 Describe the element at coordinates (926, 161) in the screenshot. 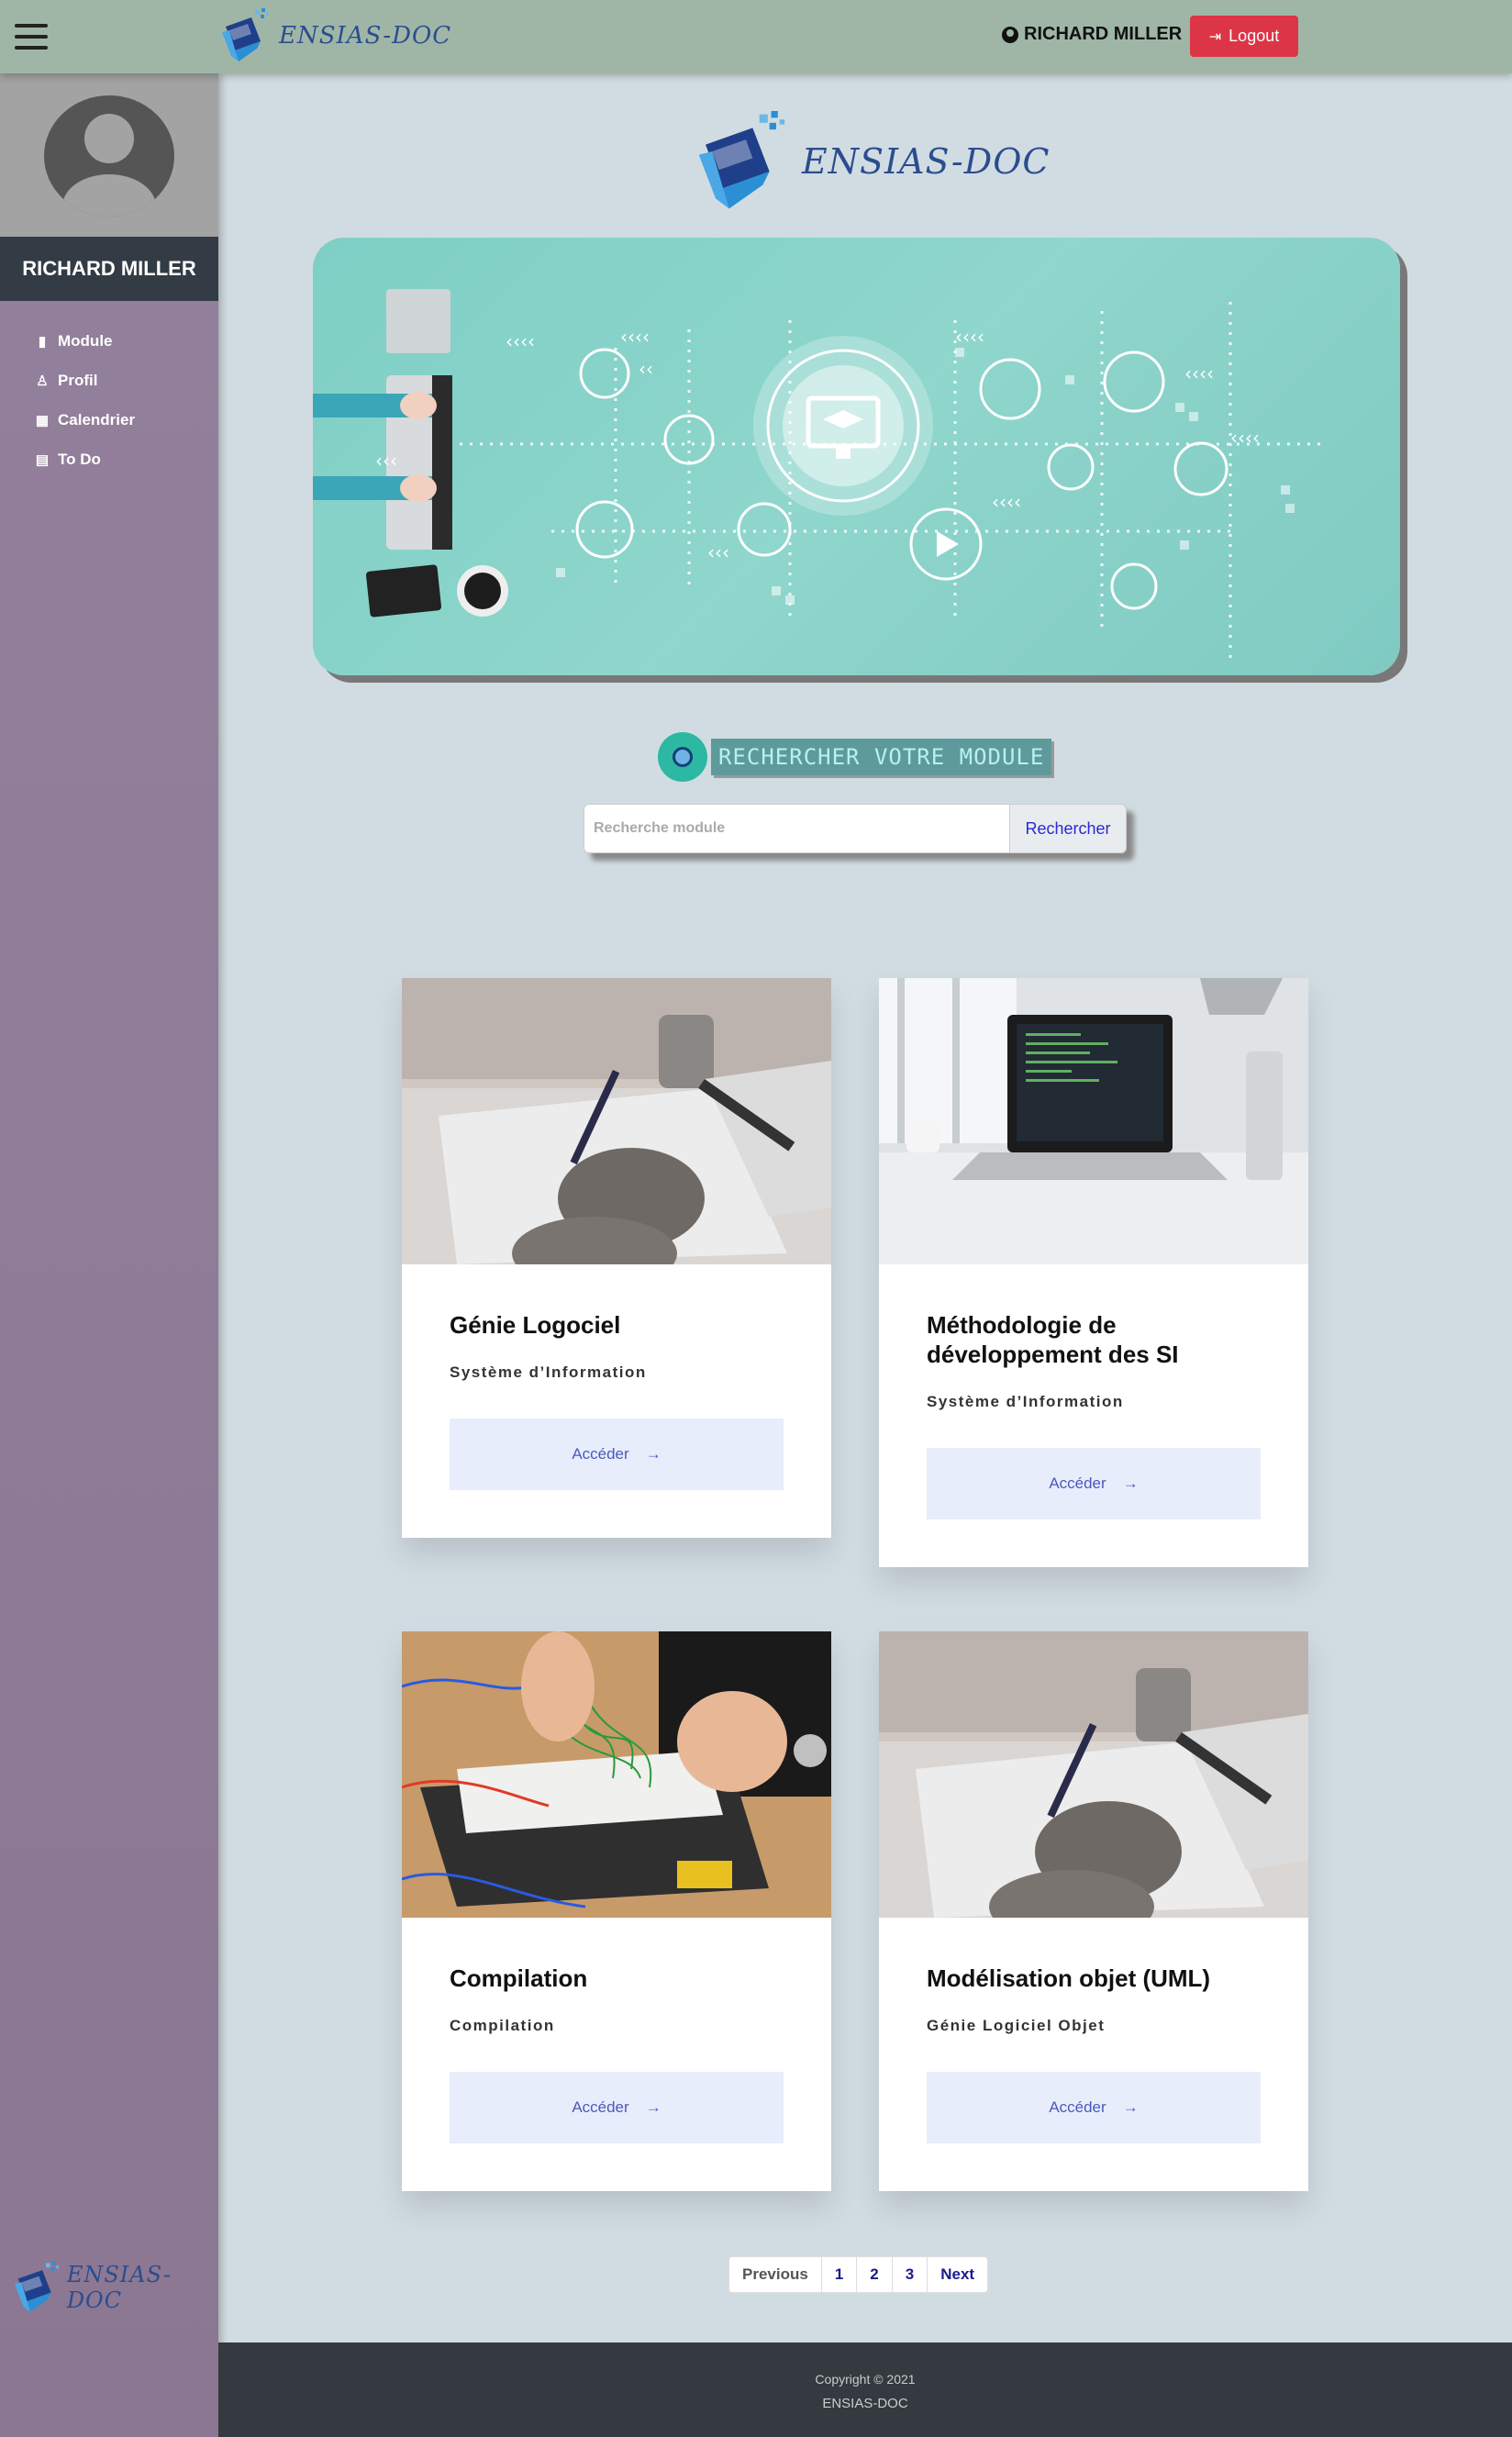

I see `main-brand-text: ENSIAS-DOC` at that location.